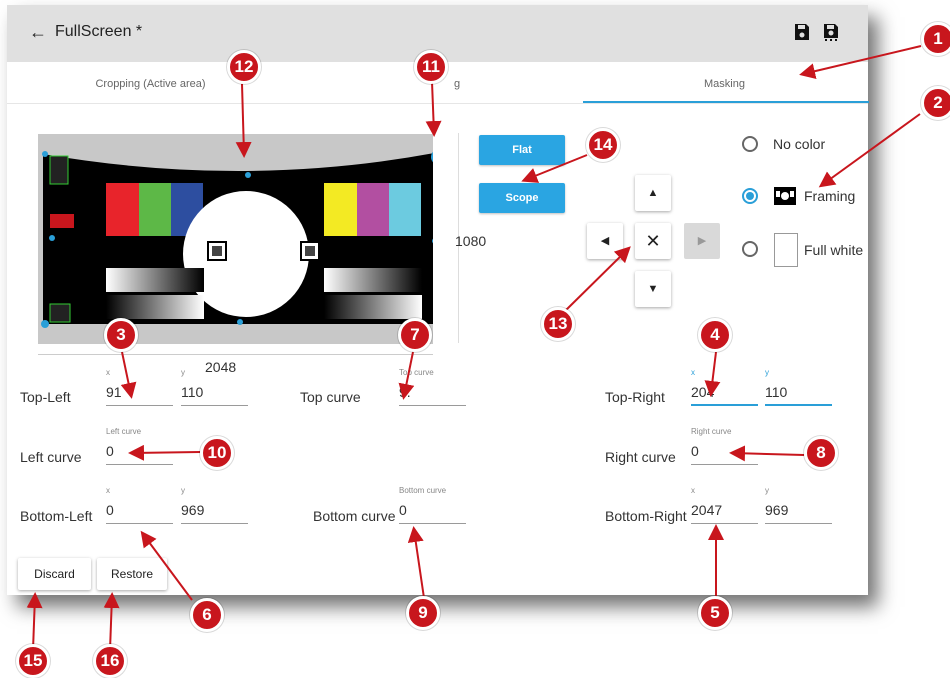 This screenshot has width=950, height=678. Describe the element at coordinates (139, 387) in the screenshot. I see `top-left-x-input: x 91` at that location.